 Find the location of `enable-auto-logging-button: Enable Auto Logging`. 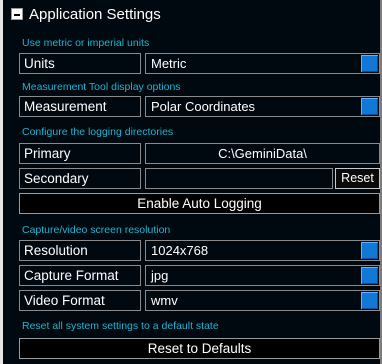

enable-auto-logging-button: Enable Auto Logging is located at coordinates (199, 203).